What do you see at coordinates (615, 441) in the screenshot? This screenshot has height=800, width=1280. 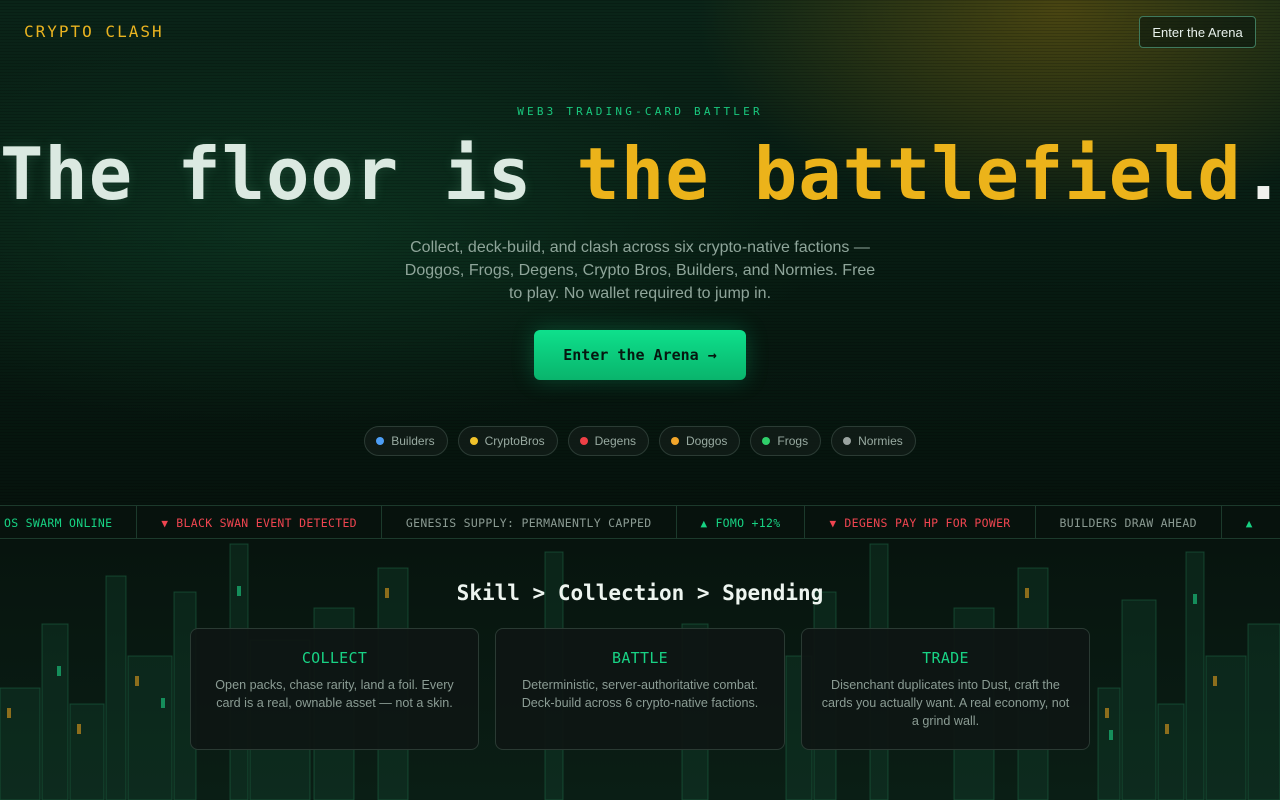 I see `faction-label: Degens` at bounding box center [615, 441].